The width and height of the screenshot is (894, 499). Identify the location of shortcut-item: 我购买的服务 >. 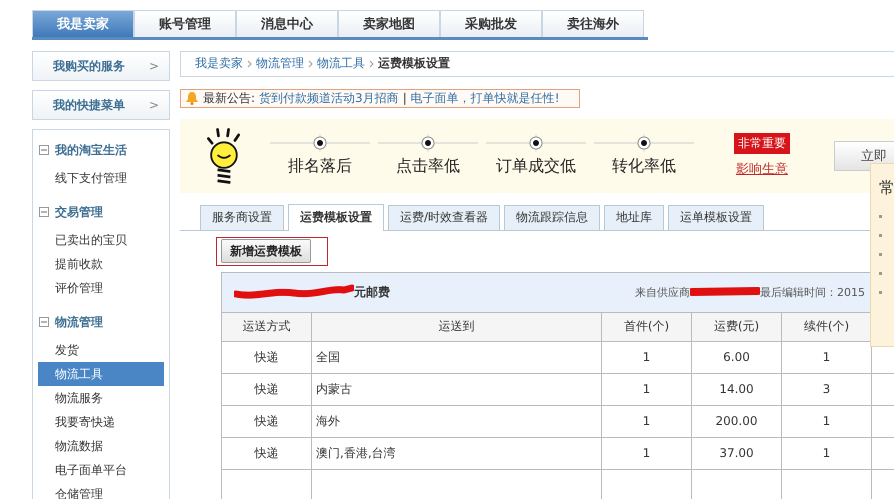
(101, 66).